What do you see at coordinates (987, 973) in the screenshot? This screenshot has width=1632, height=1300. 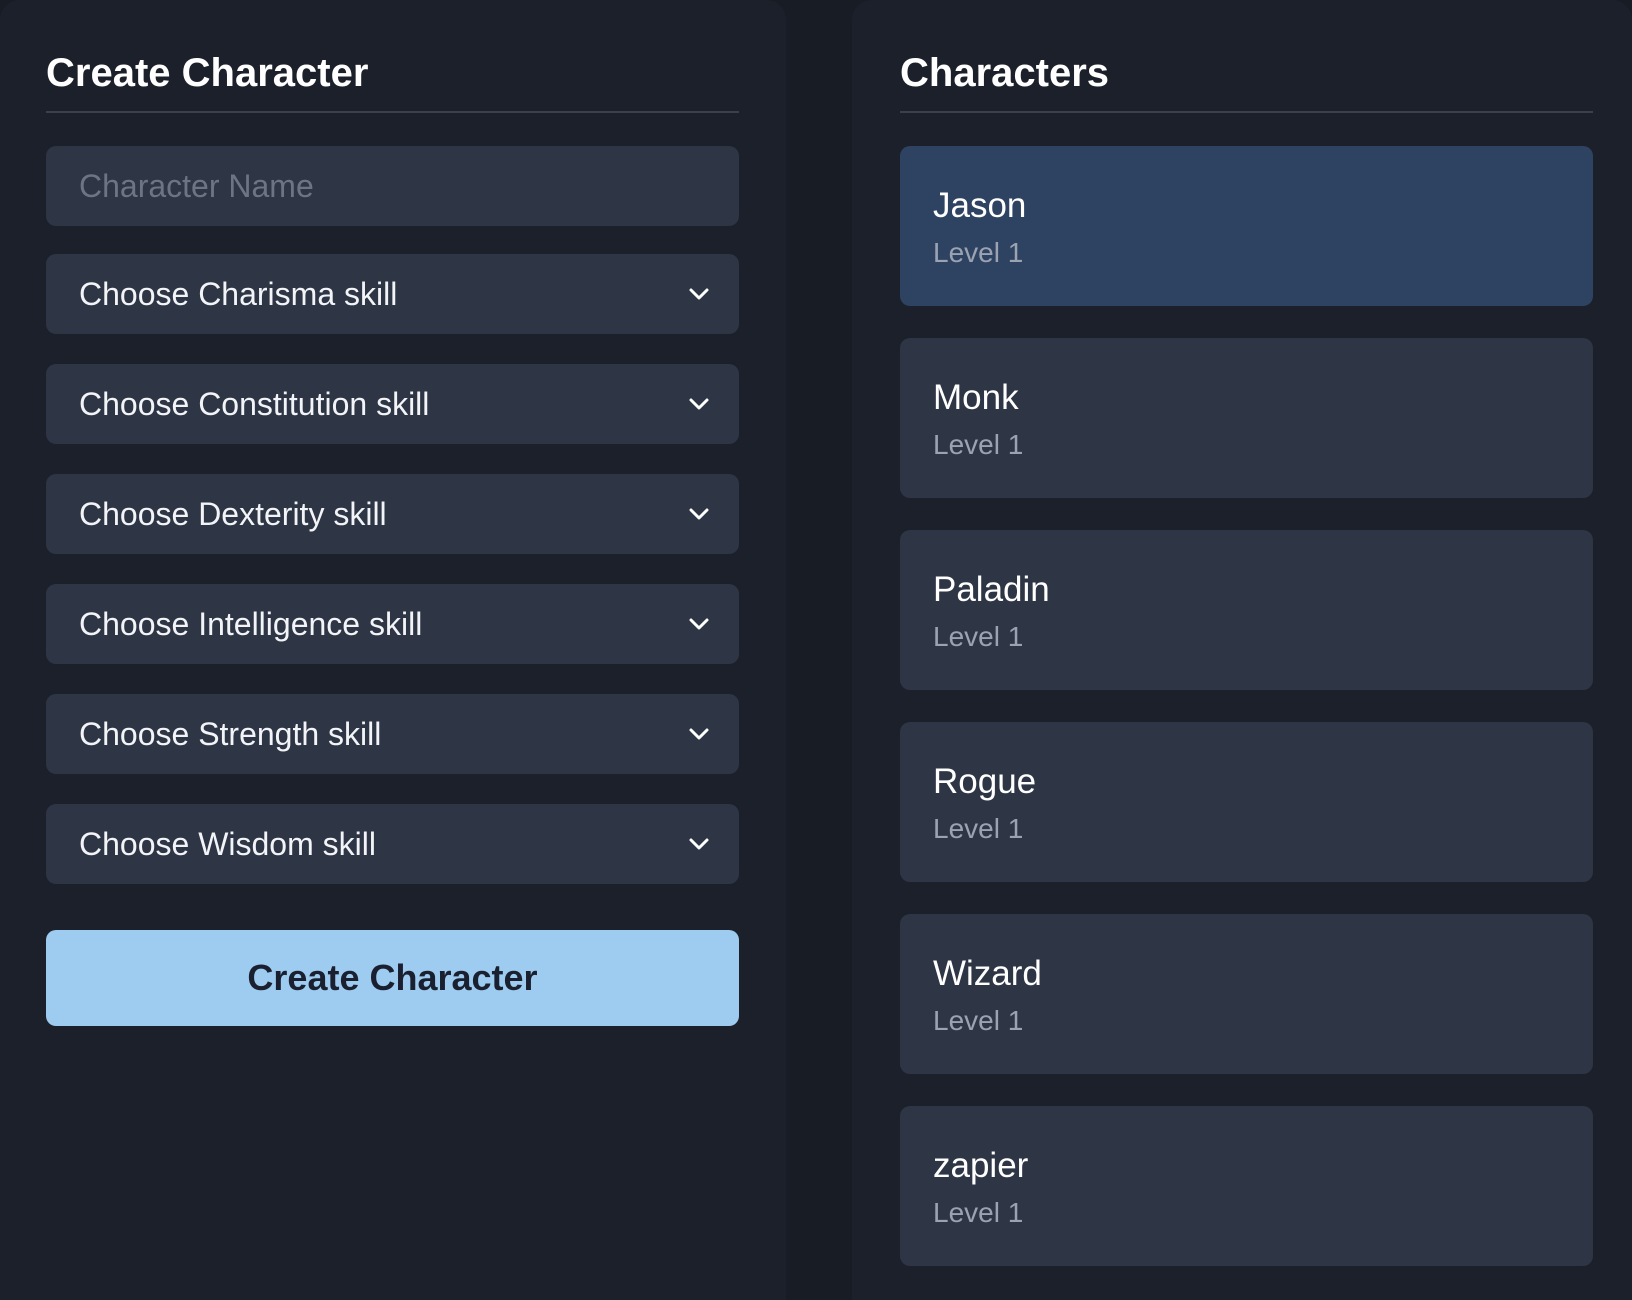 I see `character-name: Wizard` at bounding box center [987, 973].